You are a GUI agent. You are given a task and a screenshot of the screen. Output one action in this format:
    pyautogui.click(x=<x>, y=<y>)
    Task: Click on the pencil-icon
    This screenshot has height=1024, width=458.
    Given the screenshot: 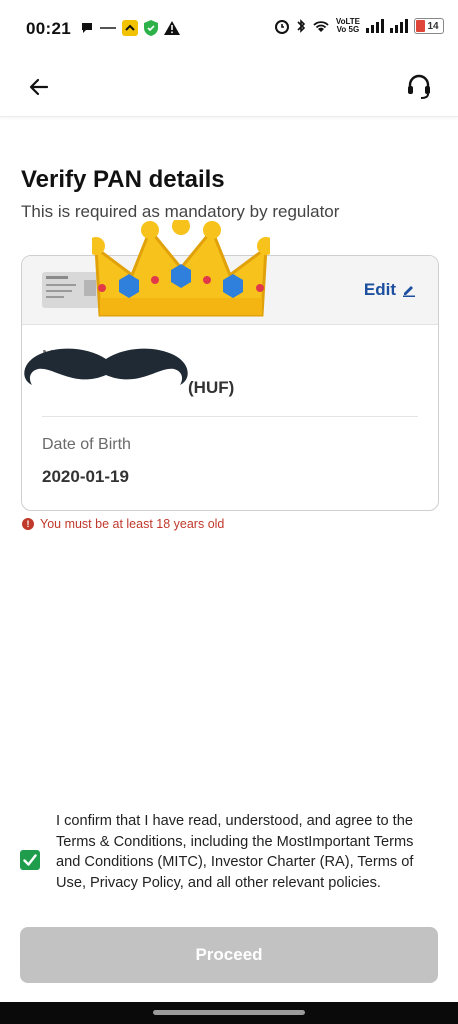 What is the action you would take?
    pyautogui.click(x=409, y=291)
    